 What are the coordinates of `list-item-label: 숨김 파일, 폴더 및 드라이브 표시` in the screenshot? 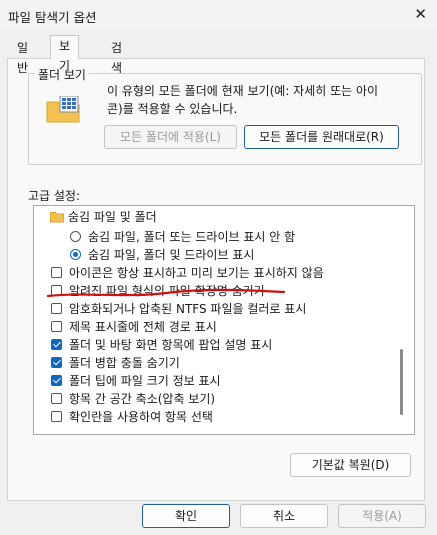 It's located at (171, 255).